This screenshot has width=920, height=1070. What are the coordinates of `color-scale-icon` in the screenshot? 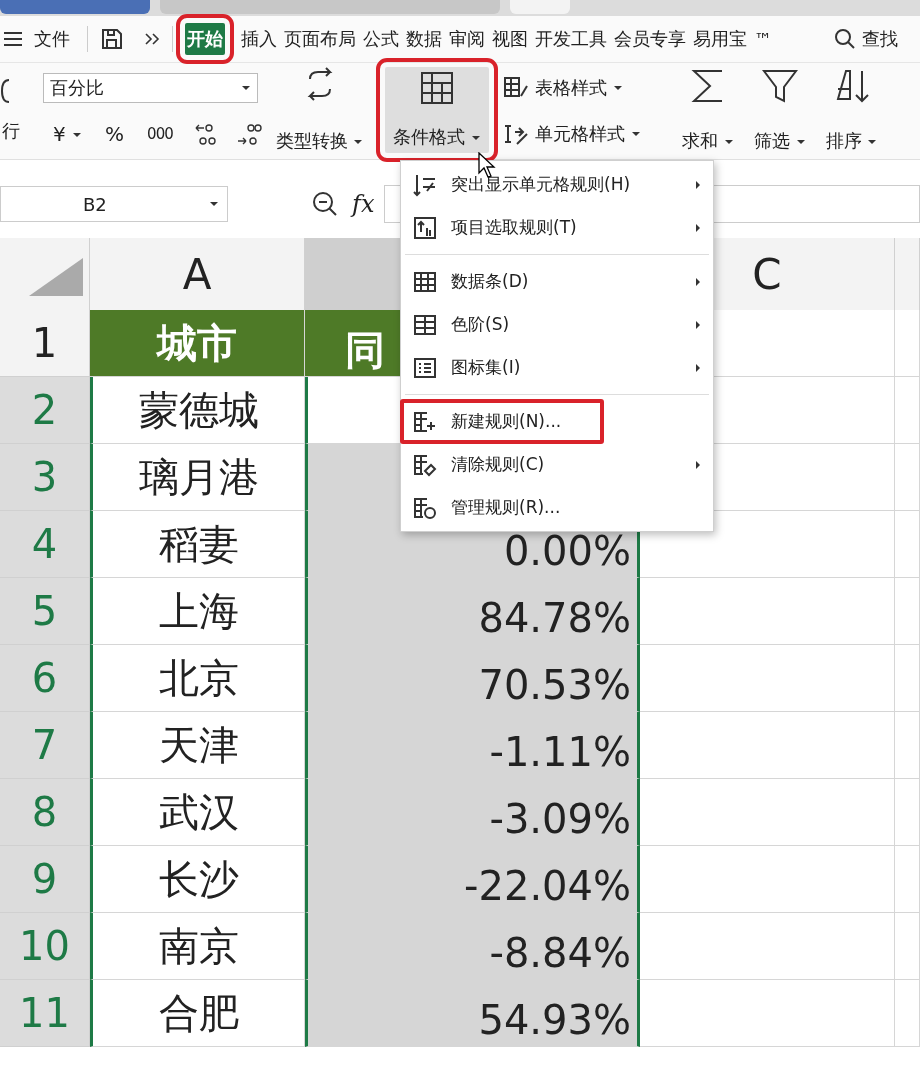 It's located at (425, 324).